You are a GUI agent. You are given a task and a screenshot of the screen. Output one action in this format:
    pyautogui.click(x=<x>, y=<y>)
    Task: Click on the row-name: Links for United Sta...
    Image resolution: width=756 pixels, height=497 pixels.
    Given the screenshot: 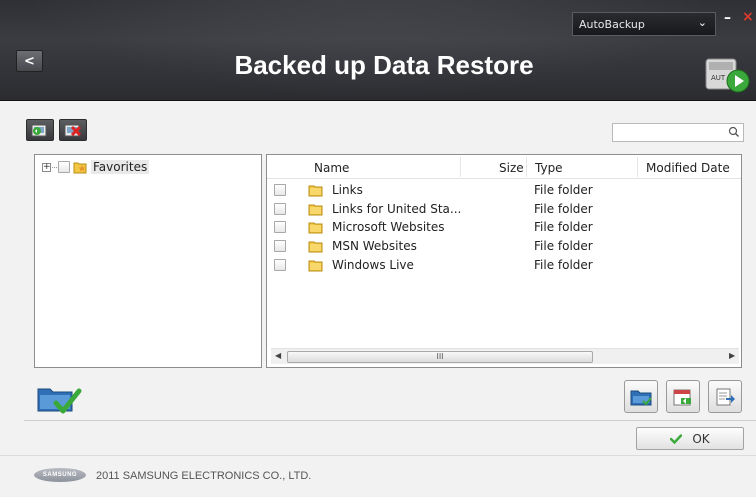 What is the action you would take?
    pyautogui.click(x=397, y=209)
    